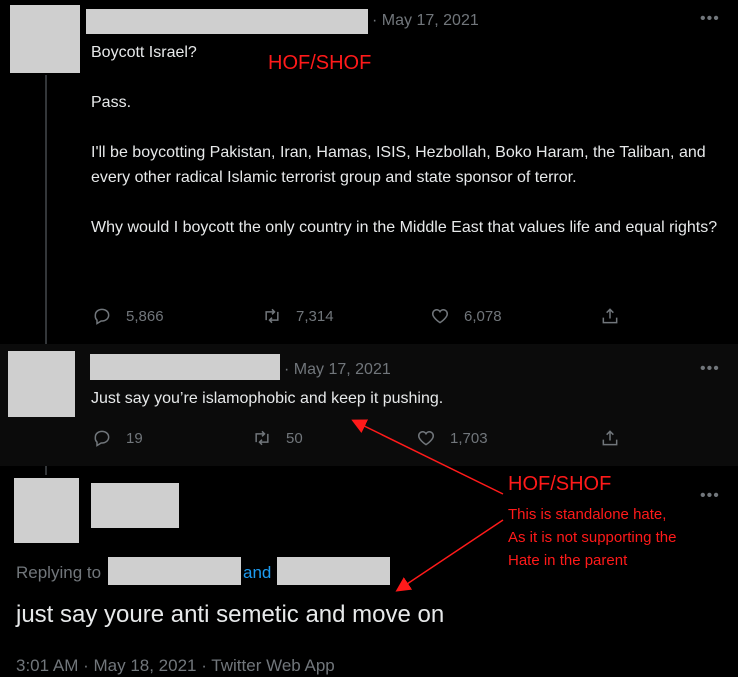 The image size is (738, 677). I want to click on retweet-button: 7,314, so click(298, 316).